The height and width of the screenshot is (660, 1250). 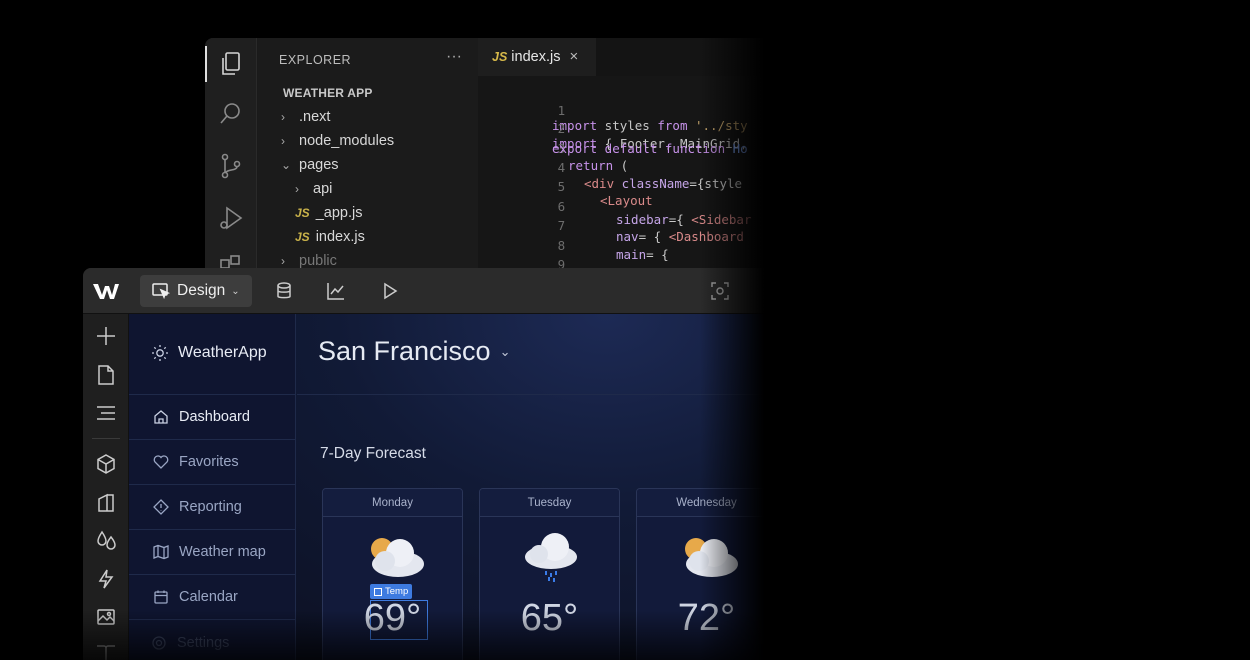 What do you see at coordinates (313, 189) in the screenshot?
I see `tree-item-api: › api` at bounding box center [313, 189].